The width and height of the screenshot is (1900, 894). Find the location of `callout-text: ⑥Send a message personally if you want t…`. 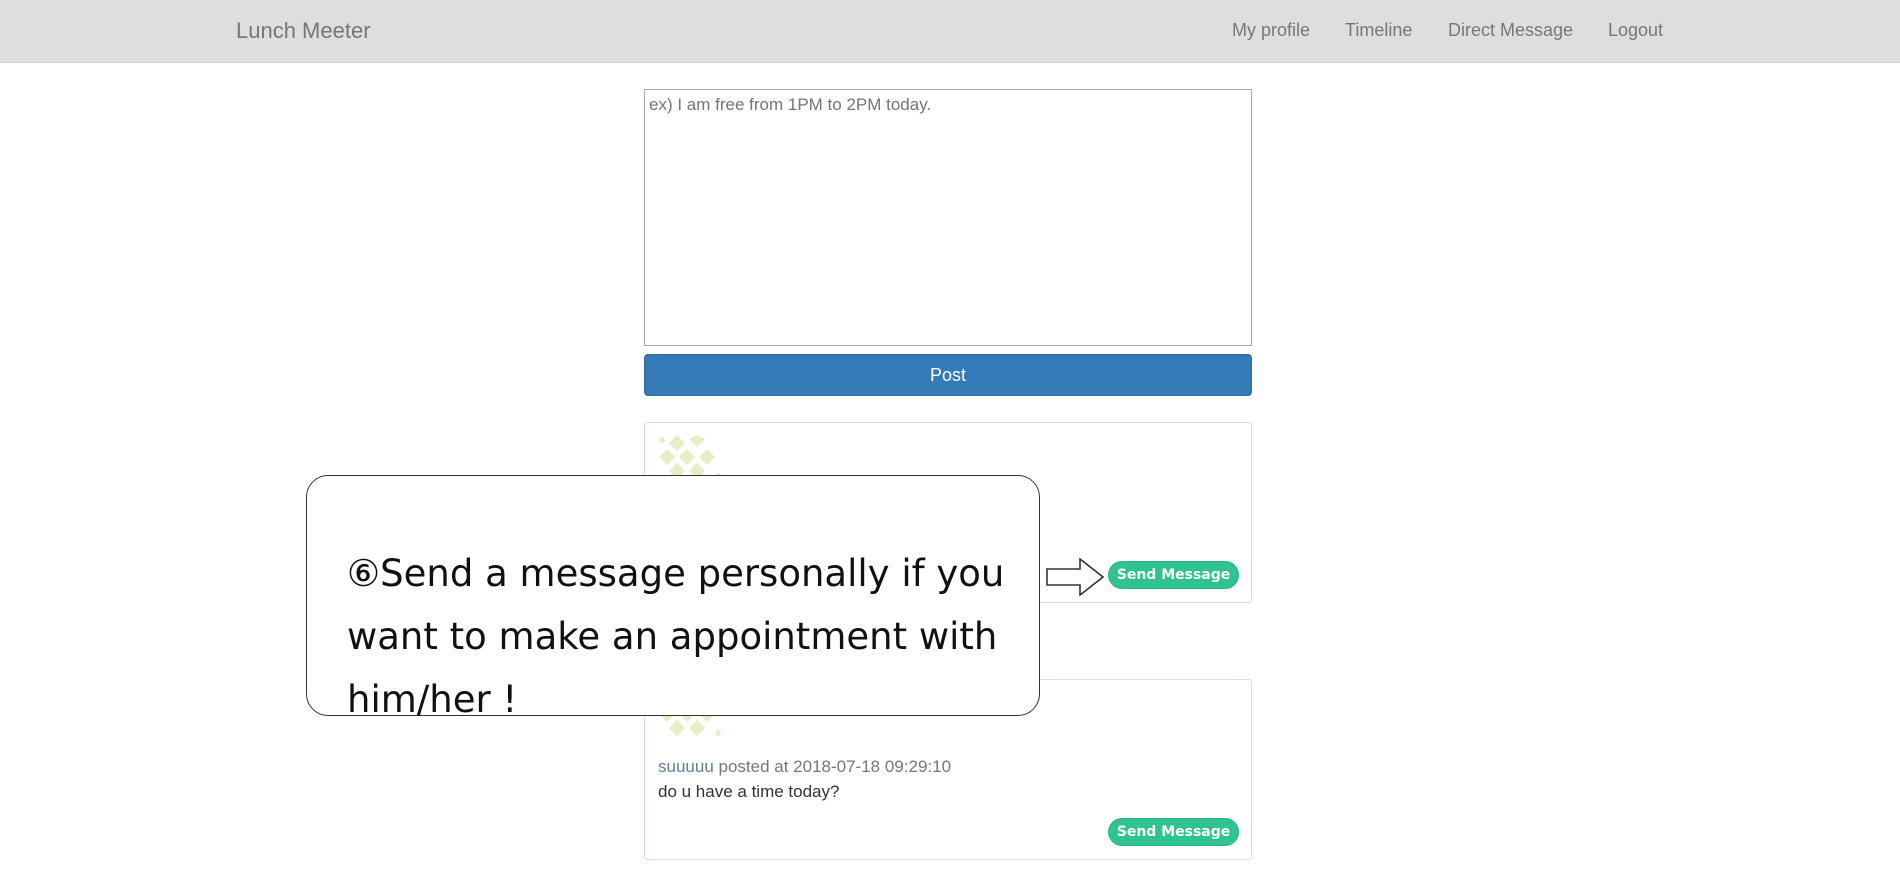

callout-text: ⑥Send a message personally if you want t… is located at coordinates (676, 636).